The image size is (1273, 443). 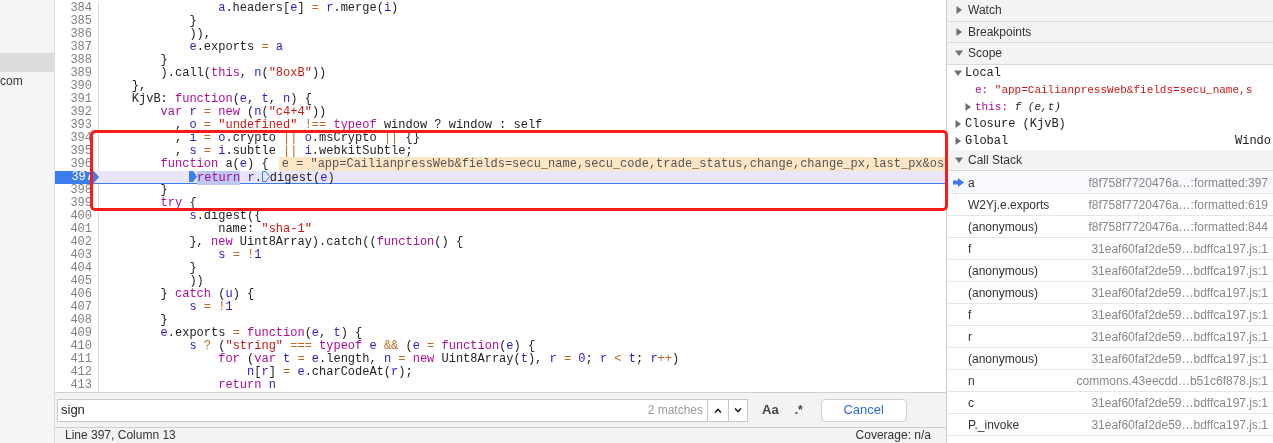 What do you see at coordinates (265, 112) in the screenshot?
I see `code-token: (` at bounding box center [265, 112].